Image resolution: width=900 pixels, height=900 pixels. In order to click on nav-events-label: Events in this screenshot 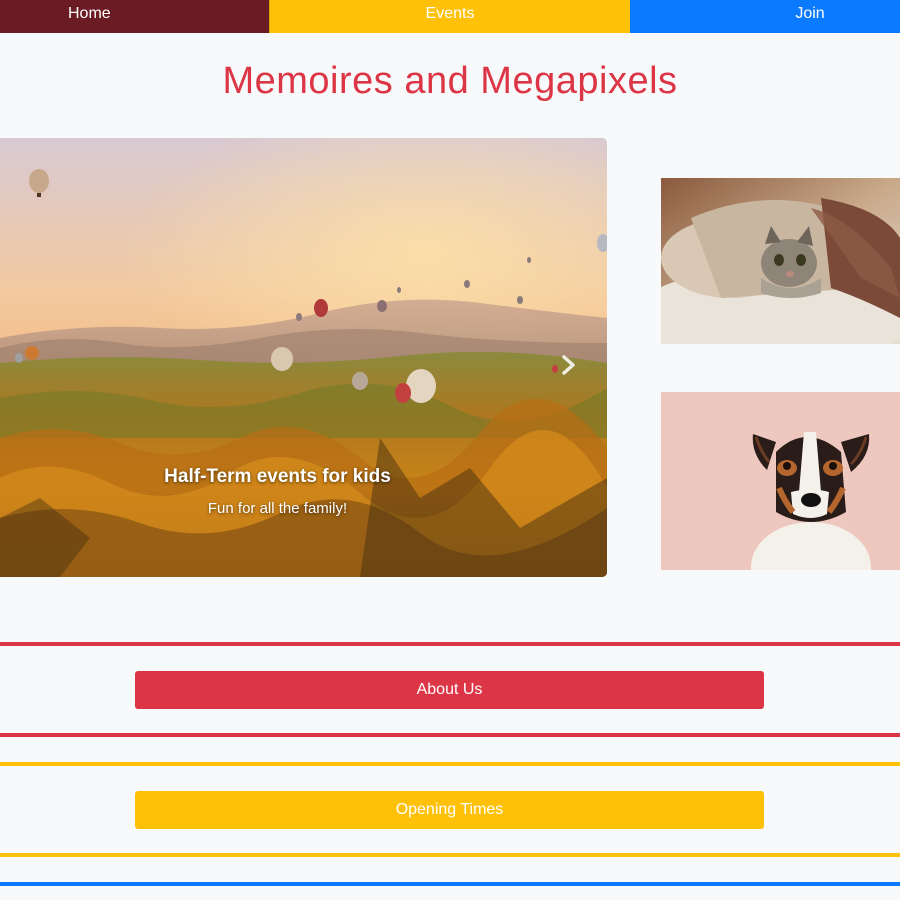, I will do `click(450, 13)`.